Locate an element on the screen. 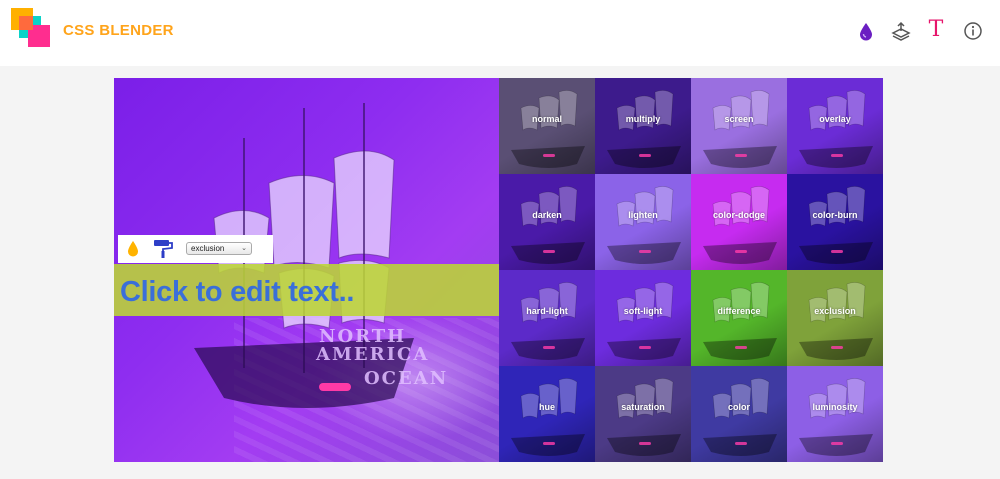 The image size is (1000, 479). blend-mode-select: exclusion ⌄ is located at coordinates (219, 248).